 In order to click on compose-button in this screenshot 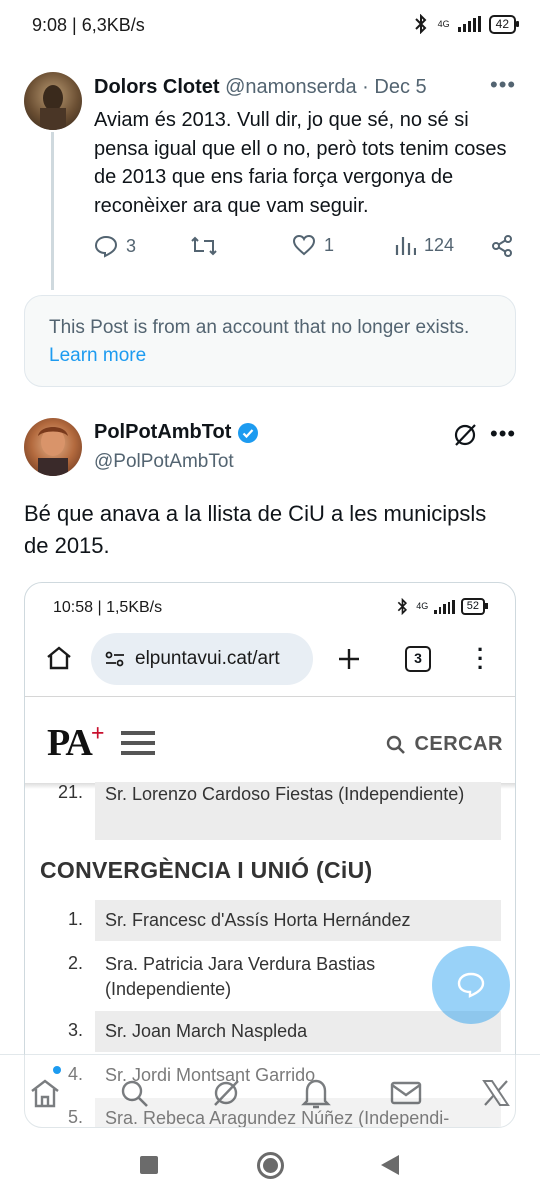, I will do `click(471, 985)`.